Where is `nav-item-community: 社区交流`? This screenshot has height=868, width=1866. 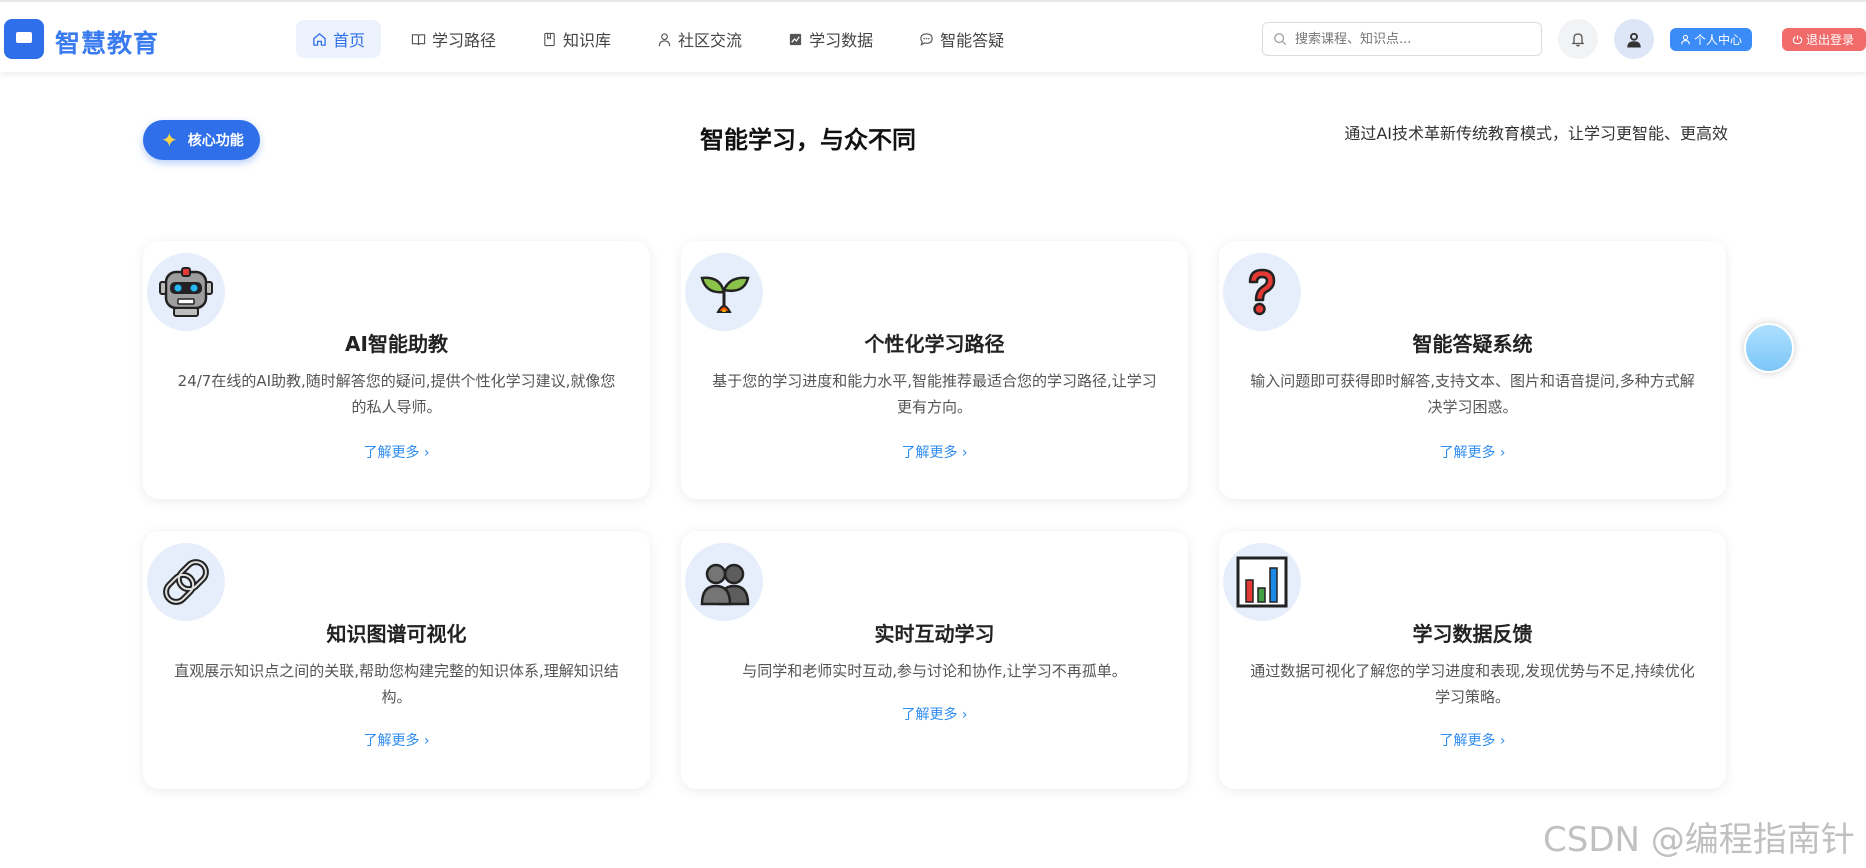
nav-item-community: 社区交流 is located at coordinates (699, 39).